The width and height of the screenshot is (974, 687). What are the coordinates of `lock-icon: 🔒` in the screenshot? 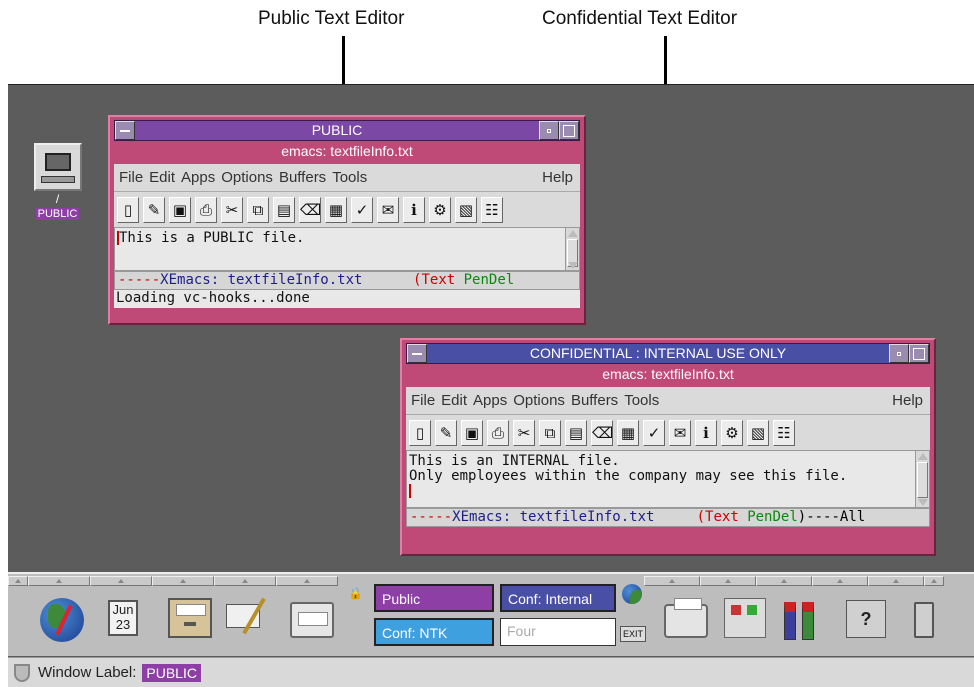 It's located at (355, 593).